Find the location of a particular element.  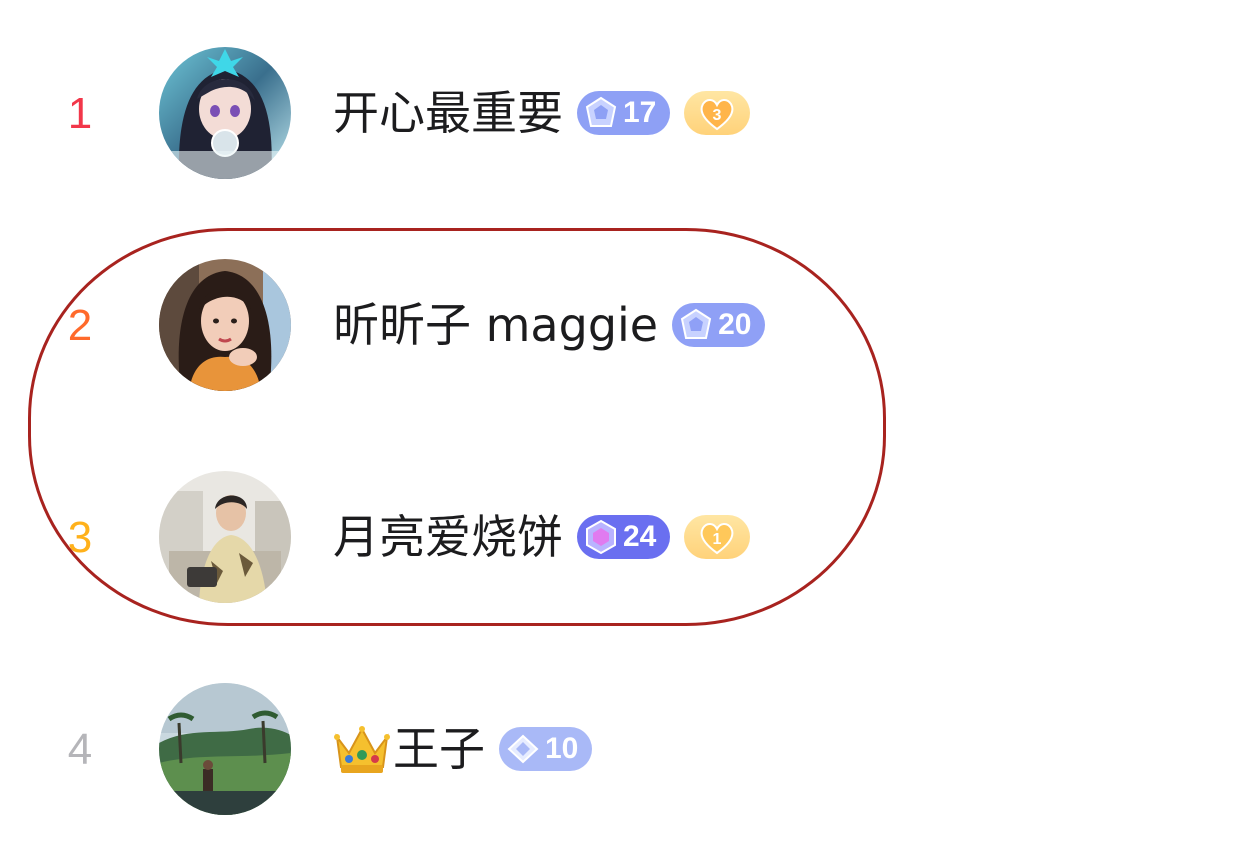

level-badge: 24 is located at coordinates (624, 537).